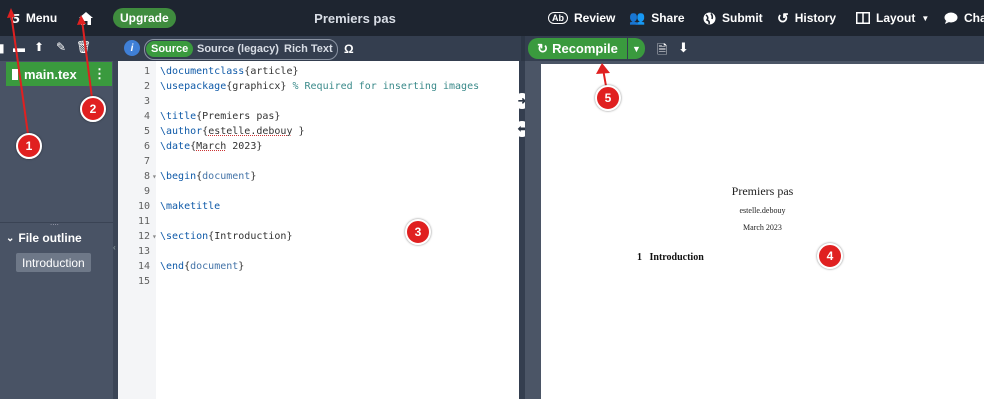 This screenshot has height=399, width=984. What do you see at coordinates (29, 146) in the screenshot?
I see `annotation-marker-1: 1` at bounding box center [29, 146].